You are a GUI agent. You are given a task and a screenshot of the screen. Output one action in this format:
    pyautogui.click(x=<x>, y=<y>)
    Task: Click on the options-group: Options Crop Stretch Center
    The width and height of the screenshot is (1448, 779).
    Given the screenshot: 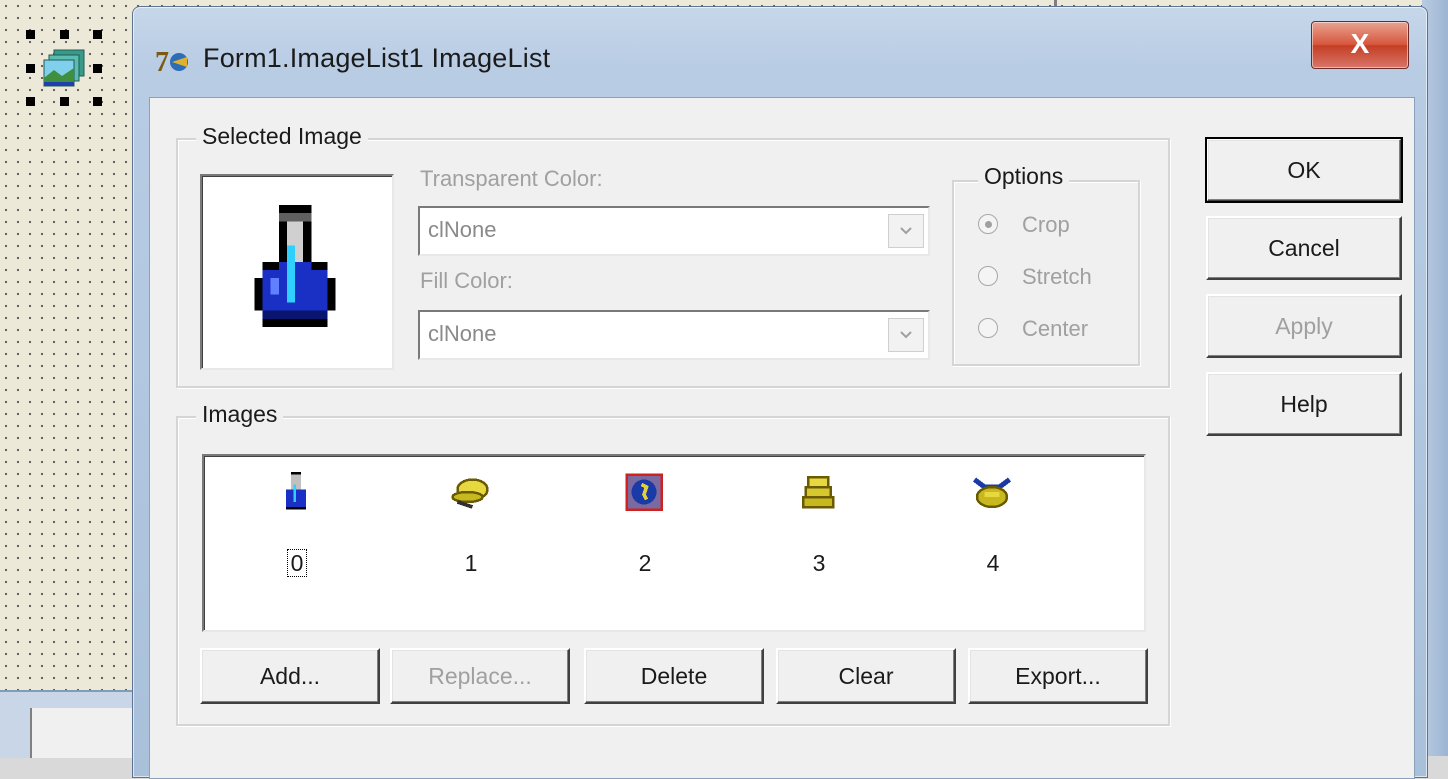 What is the action you would take?
    pyautogui.click(x=1046, y=263)
    